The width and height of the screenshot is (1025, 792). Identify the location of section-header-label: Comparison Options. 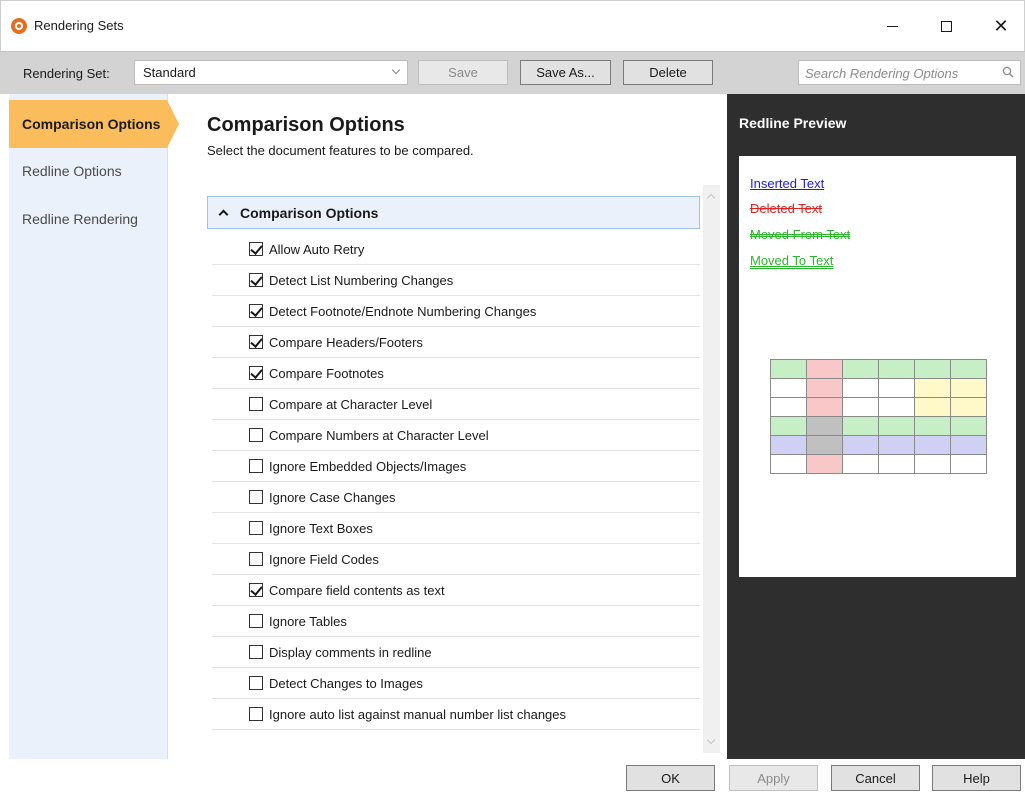
(309, 212).